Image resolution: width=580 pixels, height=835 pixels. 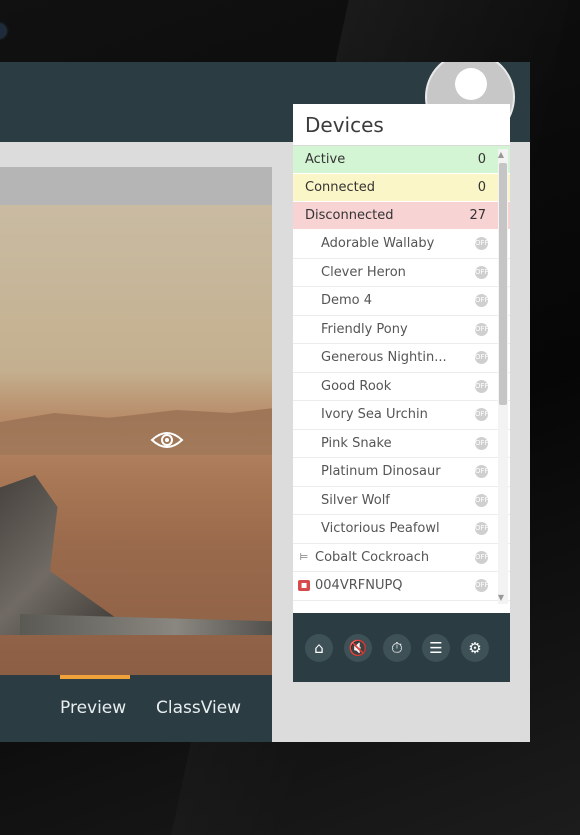 What do you see at coordinates (501, 155) in the screenshot?
I see `scroll-up-icon: ▲` at bounding box center [501, 155].